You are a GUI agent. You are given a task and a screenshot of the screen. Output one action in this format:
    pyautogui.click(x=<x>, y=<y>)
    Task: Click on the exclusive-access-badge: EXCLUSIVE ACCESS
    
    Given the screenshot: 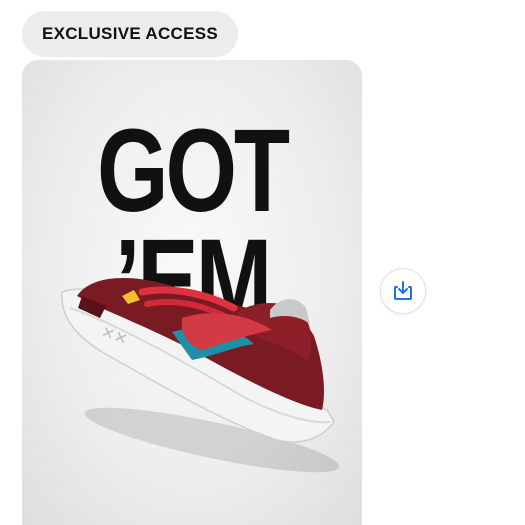 What is the action you would take?
    pyautogui.click(x=130, y=34)
    